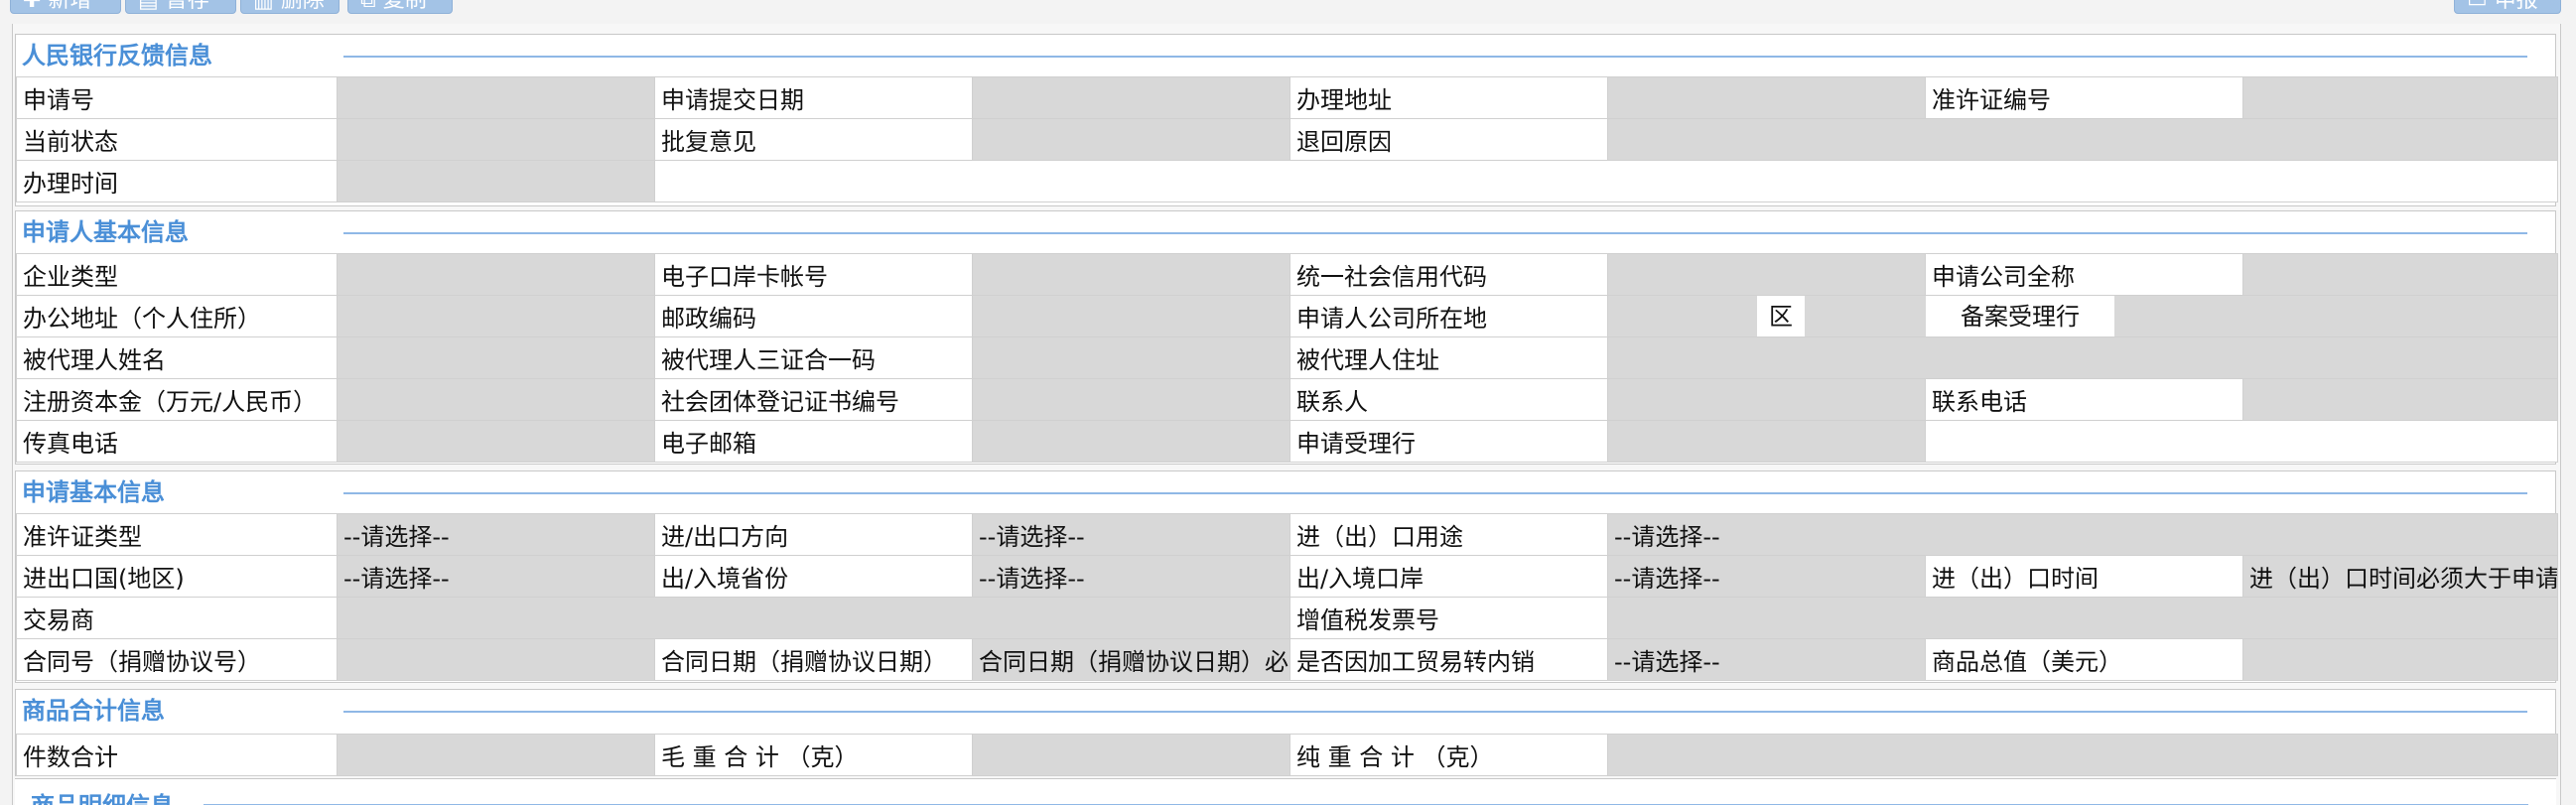 This screenshot has width=2576, height=805. I want to click on contact-phone-field, so click(2400, 399).